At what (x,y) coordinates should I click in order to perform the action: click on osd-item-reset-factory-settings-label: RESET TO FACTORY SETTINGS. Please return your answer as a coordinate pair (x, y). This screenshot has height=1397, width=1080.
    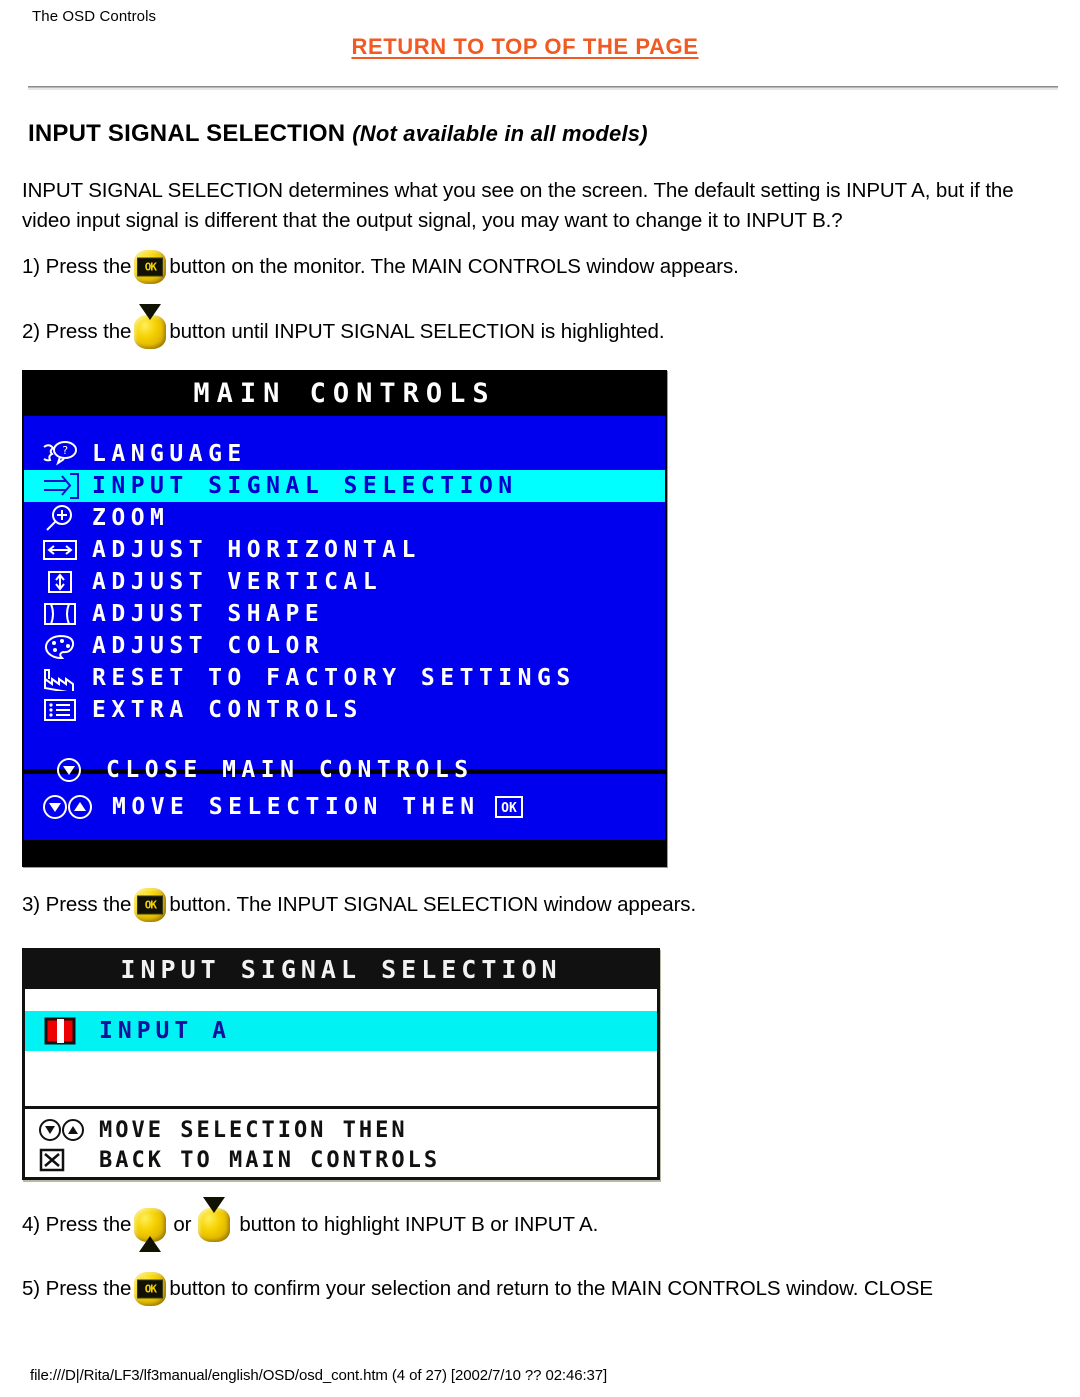
    Looking at the image, I should click on (334, 677).